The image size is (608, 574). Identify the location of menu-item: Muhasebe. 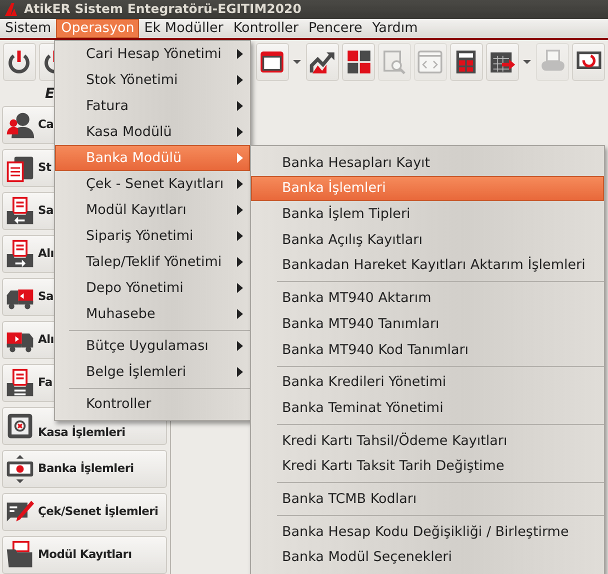
(152, 314).